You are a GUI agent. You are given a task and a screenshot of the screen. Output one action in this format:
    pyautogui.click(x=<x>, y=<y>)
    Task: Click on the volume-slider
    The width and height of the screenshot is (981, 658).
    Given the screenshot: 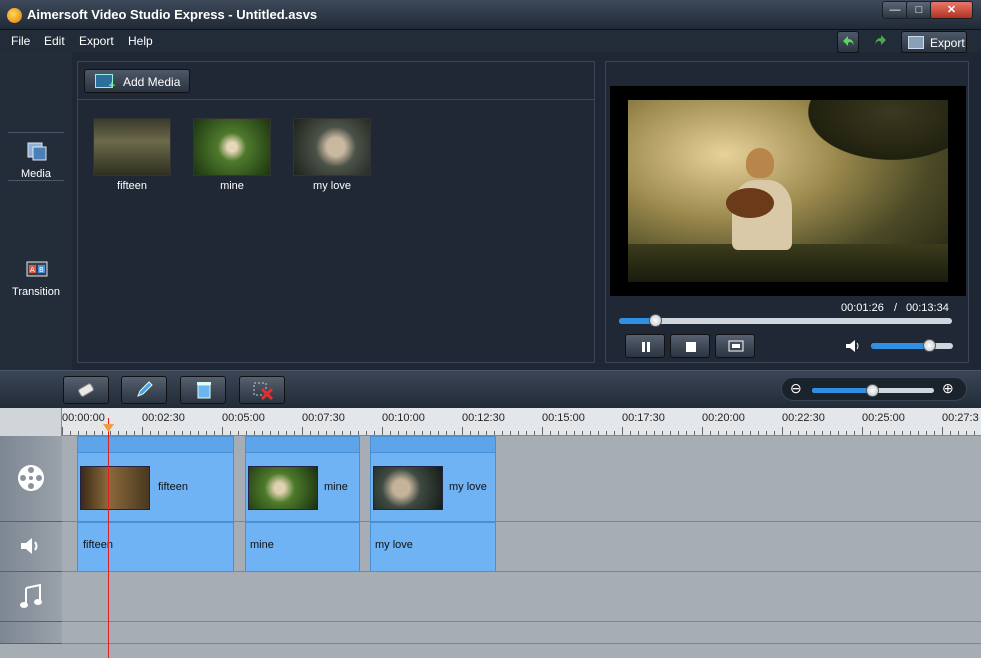 What is the action you would take?
    pyautogui.click(x=912, y=345)
    